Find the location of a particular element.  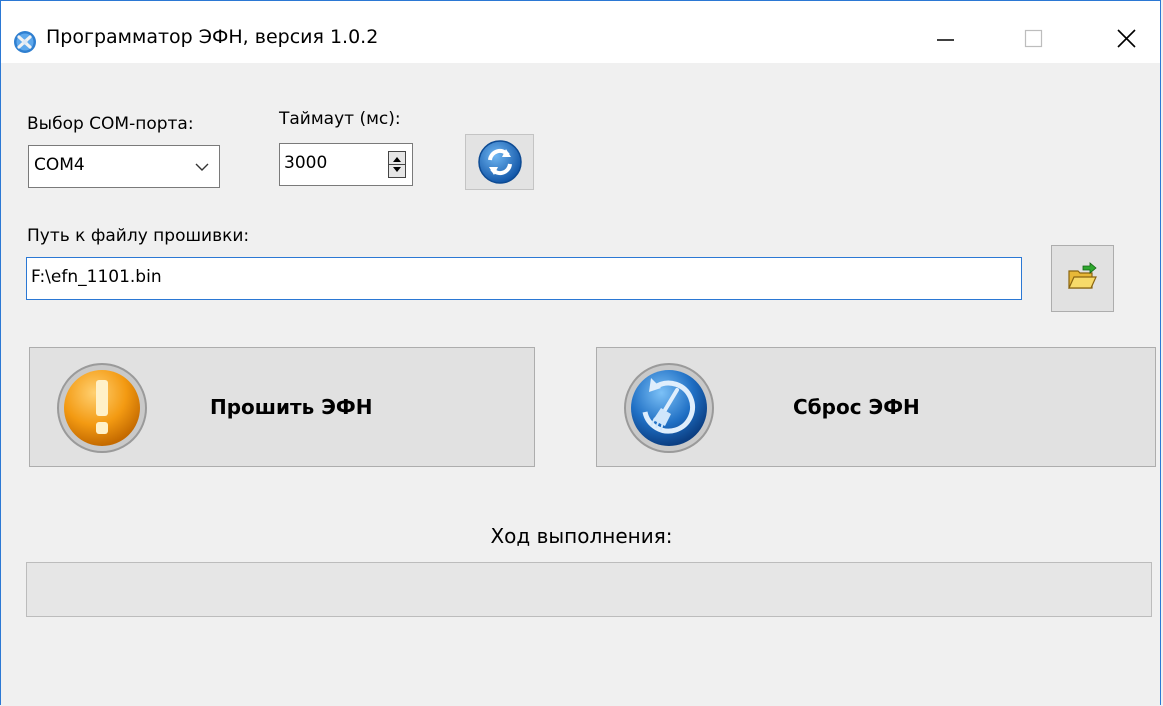

title-bar: Программатор ЭФН, версия 1.0.2 is located at coordinates (580, 32).